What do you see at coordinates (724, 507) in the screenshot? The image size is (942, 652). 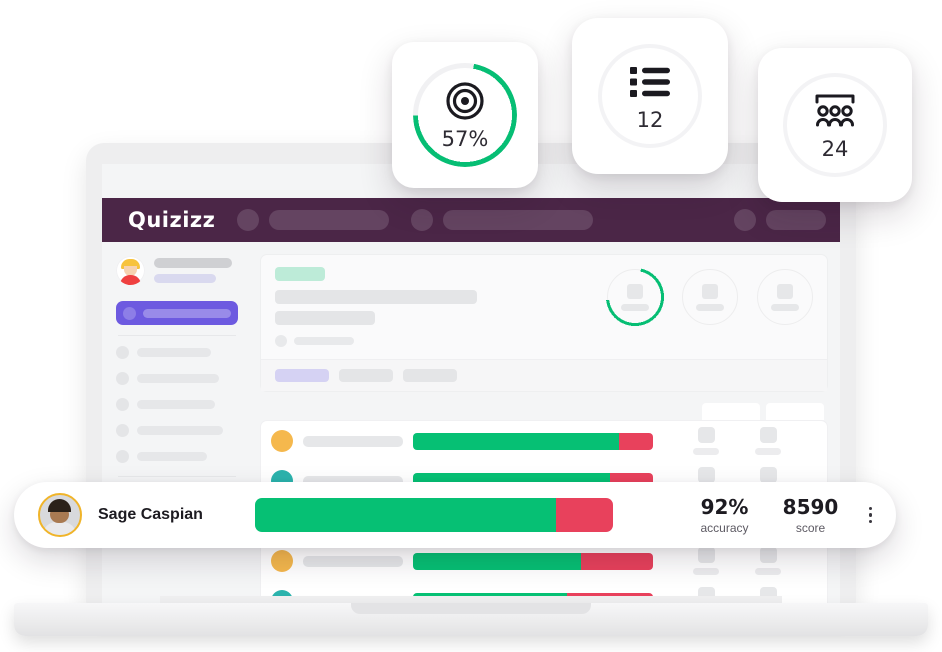 I see `player-accuracy-value: 92%` at bounding box center [724, 507].